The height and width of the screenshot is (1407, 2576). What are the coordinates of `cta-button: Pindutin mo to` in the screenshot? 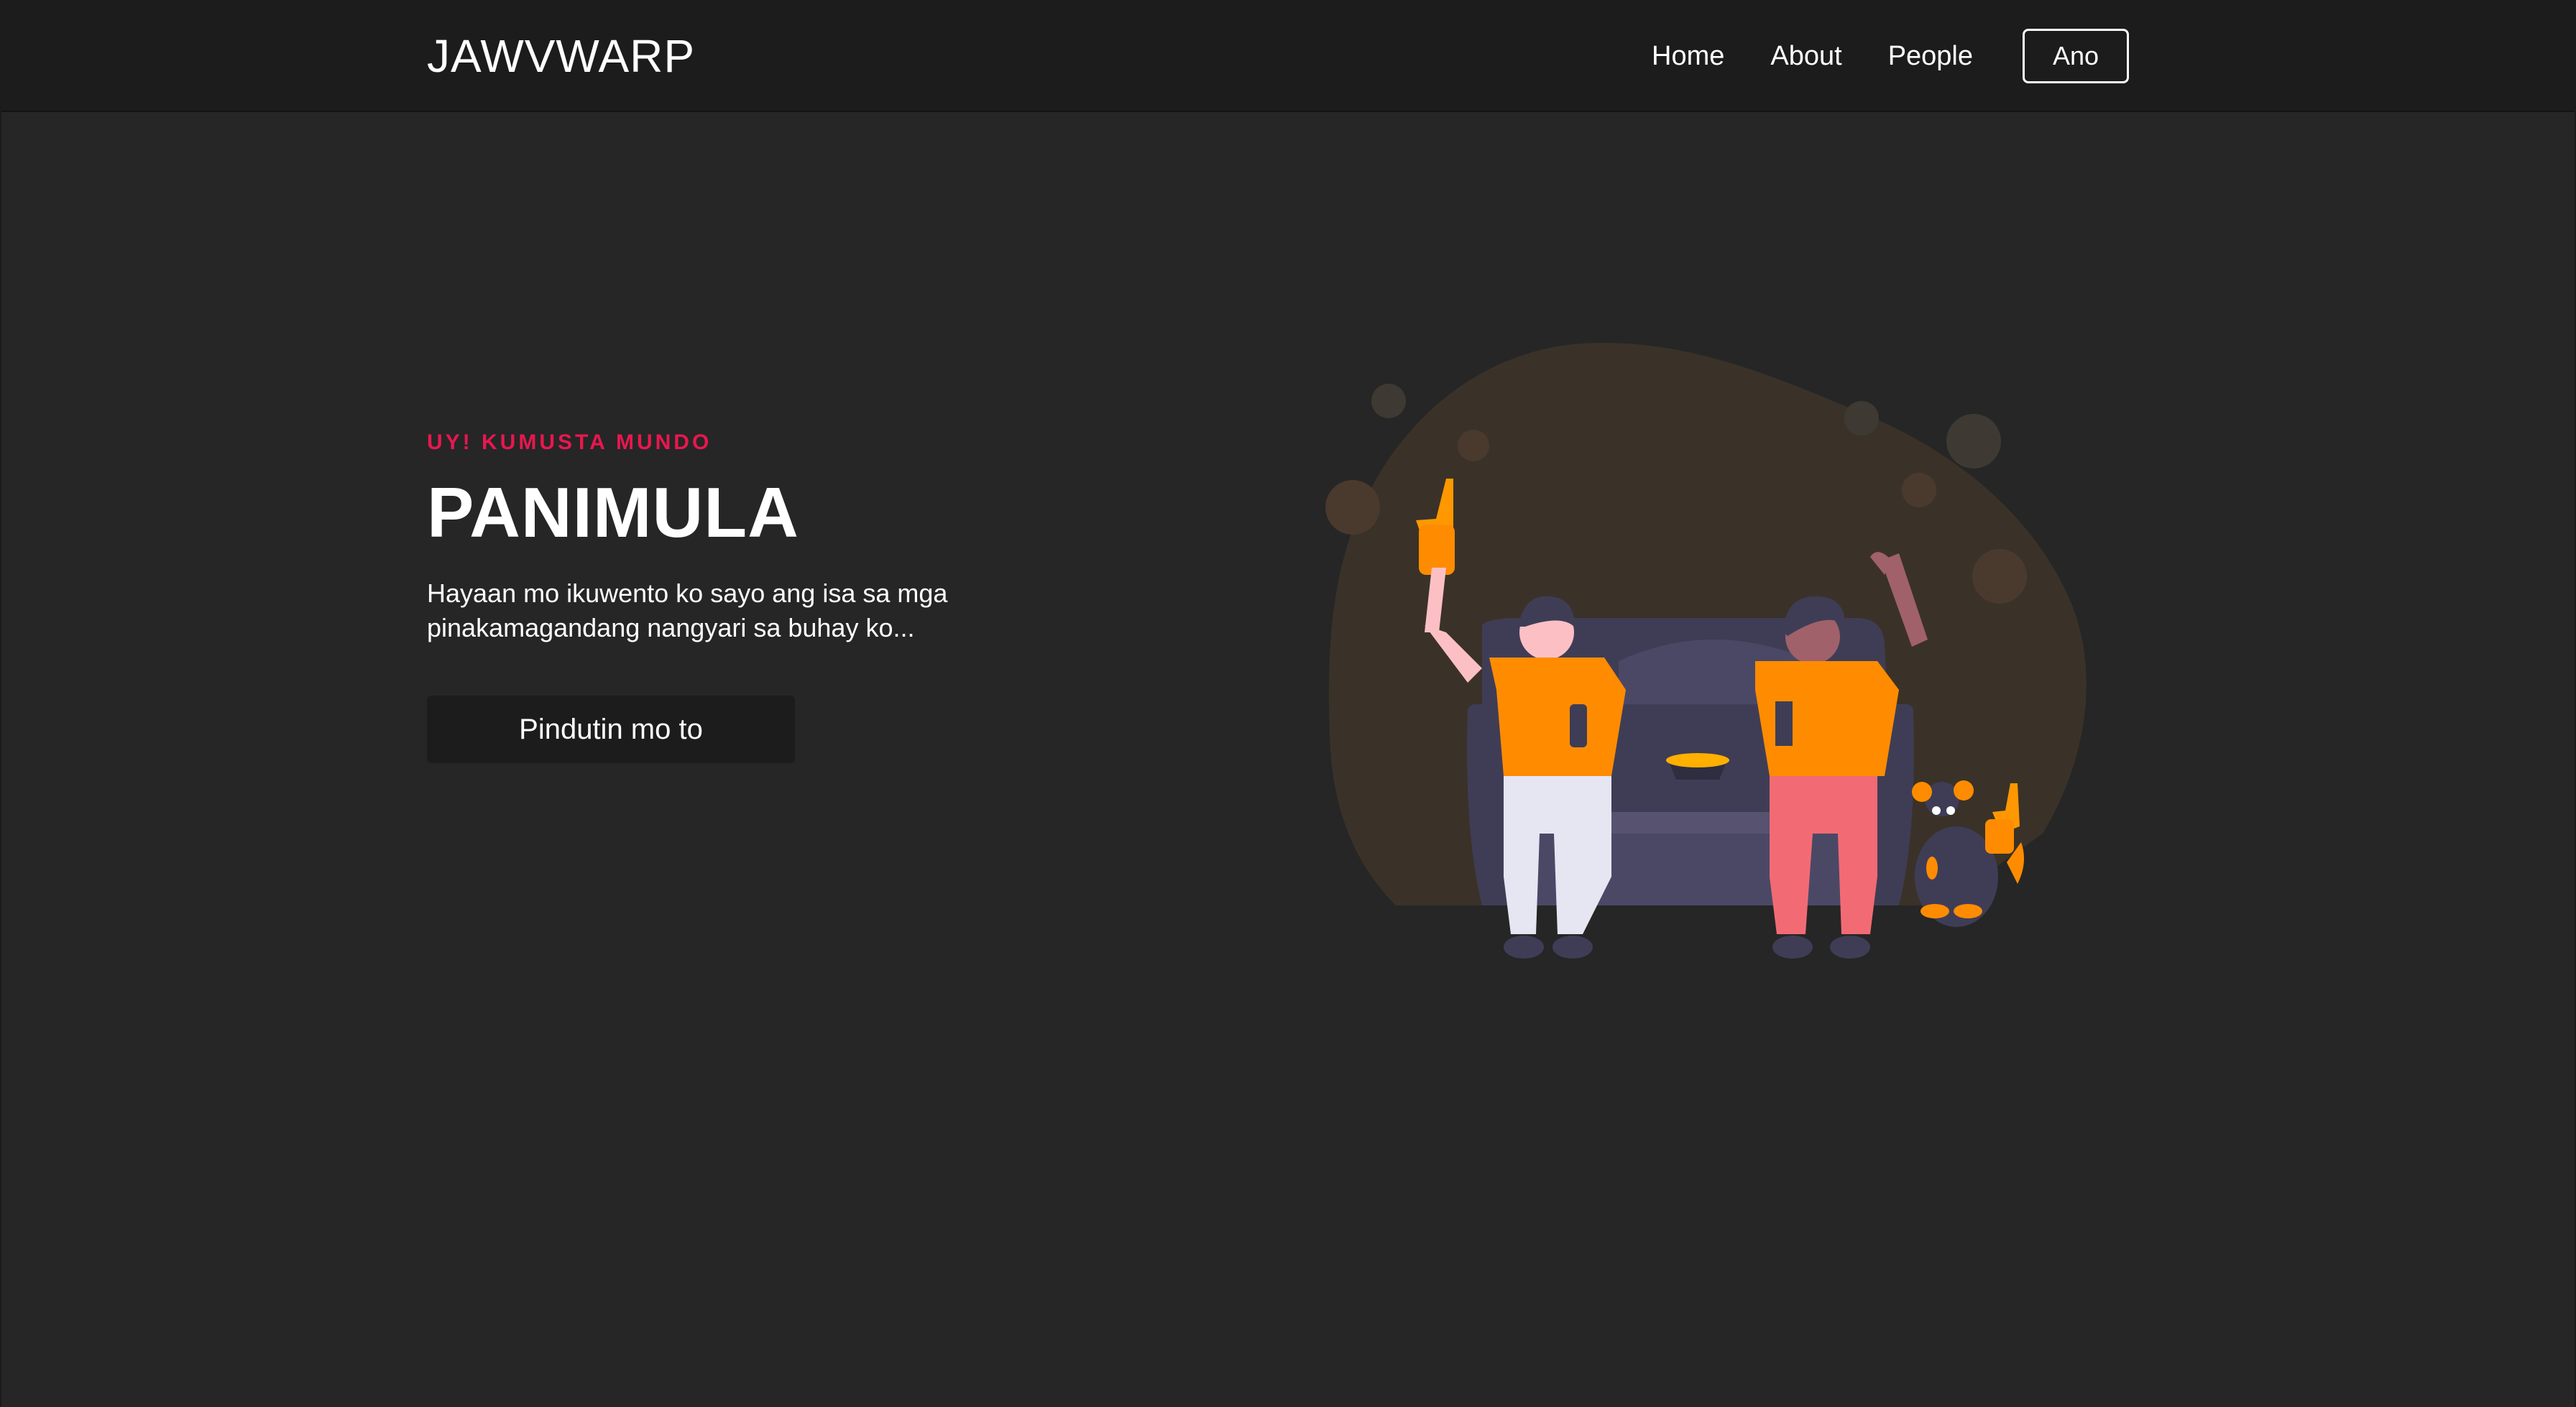 It's located at (611, 729).